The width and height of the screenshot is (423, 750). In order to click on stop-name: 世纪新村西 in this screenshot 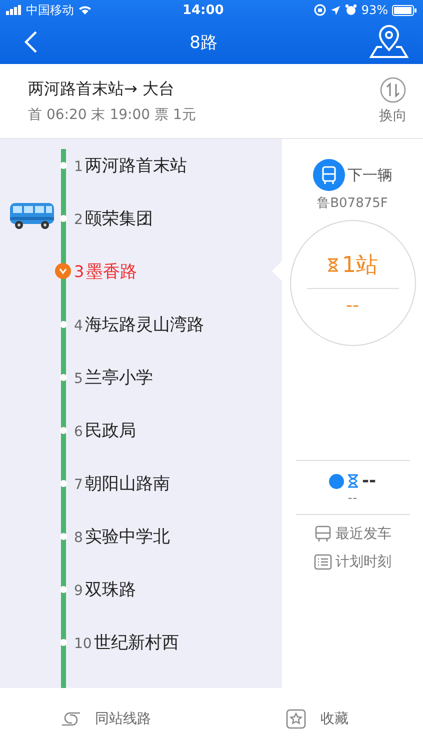, I will do `click(136, 642)`.